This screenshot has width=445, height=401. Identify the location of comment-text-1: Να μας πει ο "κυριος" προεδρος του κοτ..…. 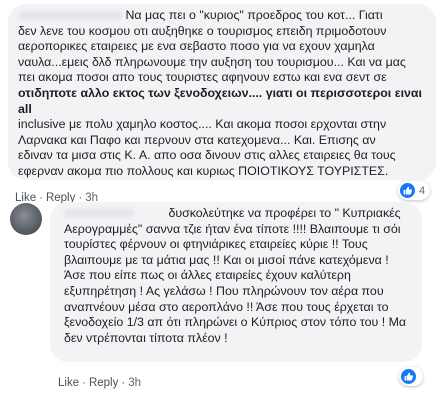
(222, 16).